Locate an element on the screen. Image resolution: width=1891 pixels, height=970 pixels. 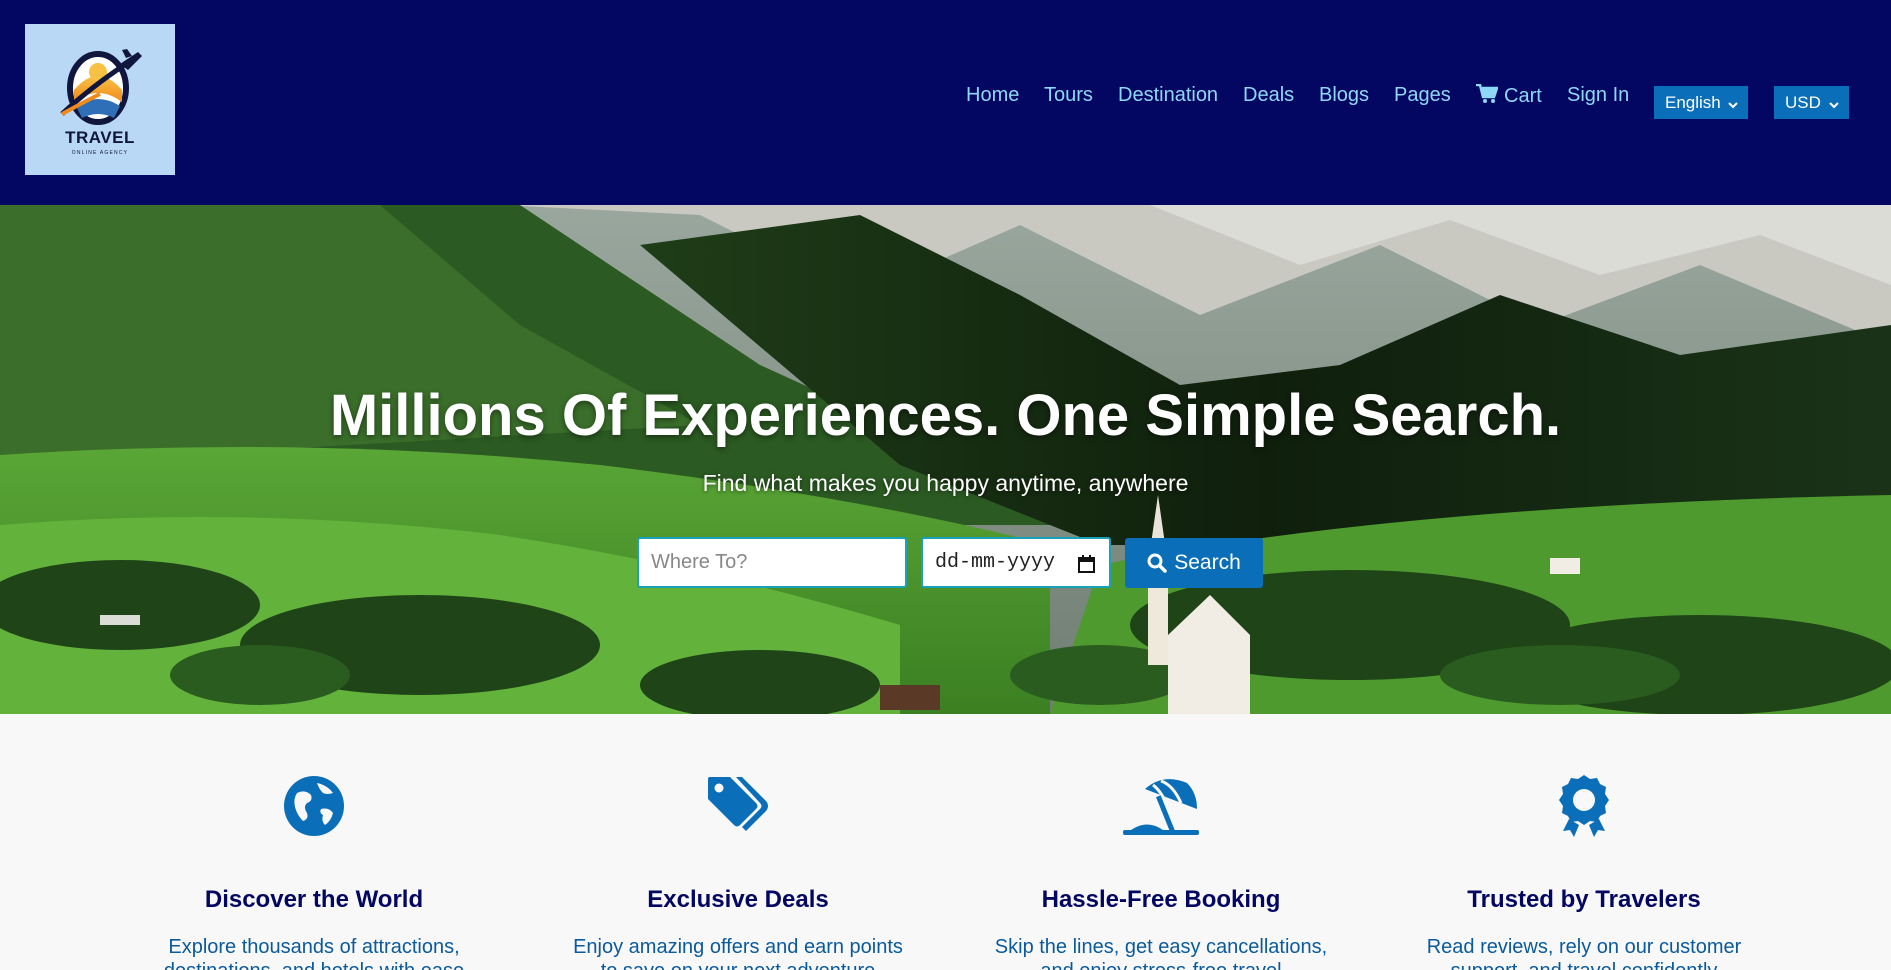
language-select: English is located at coordinates (1701, 102).